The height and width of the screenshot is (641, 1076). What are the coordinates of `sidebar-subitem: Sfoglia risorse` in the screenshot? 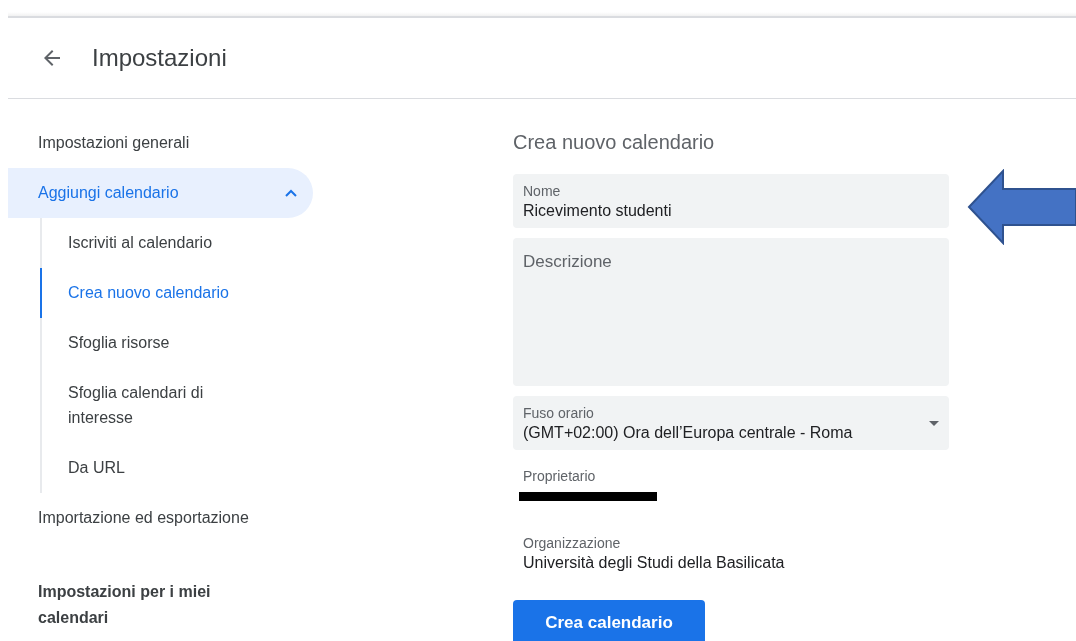 It's located at (176, 343).